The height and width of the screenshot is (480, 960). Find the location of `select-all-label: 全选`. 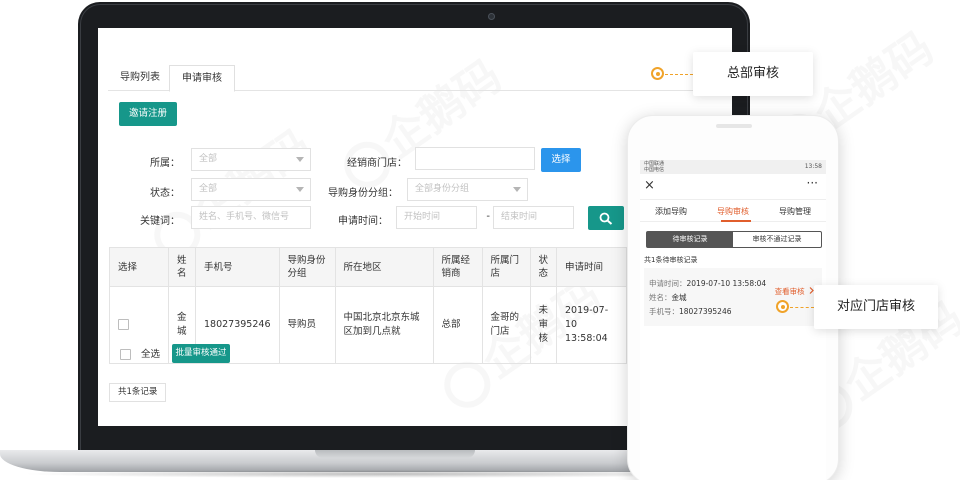

select-all-label: 全选 is located at coordinates (151, 354).